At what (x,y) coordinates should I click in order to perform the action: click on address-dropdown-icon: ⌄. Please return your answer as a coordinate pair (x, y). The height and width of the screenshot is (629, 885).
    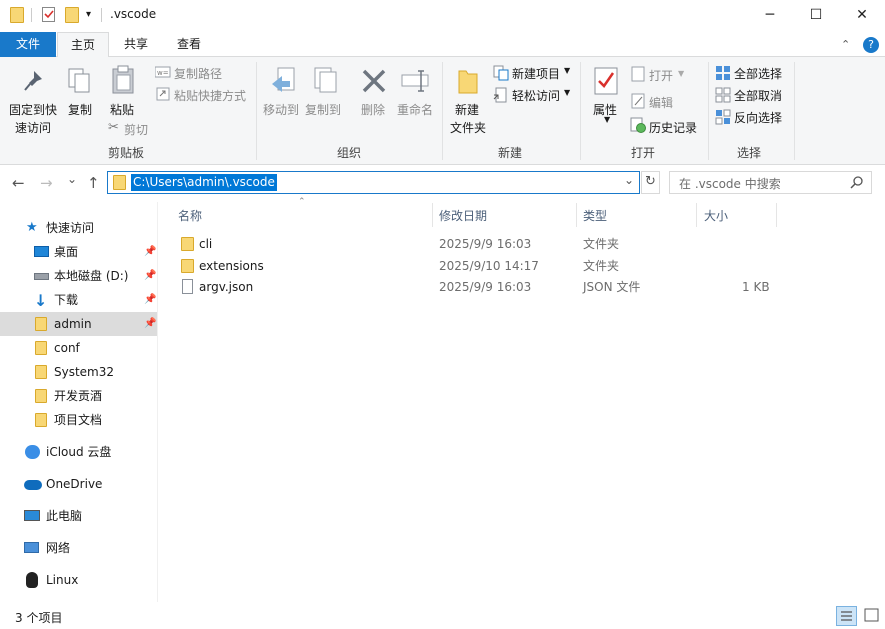
    Looking at the image, I should click on (629, 180).